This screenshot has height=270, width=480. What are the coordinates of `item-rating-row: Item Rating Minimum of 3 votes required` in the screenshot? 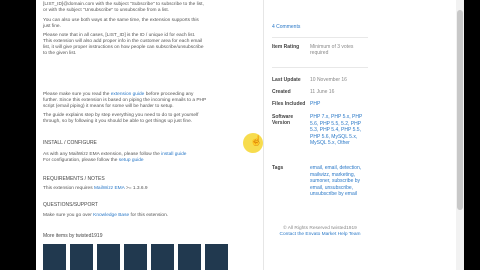 It's located at (320, 50).